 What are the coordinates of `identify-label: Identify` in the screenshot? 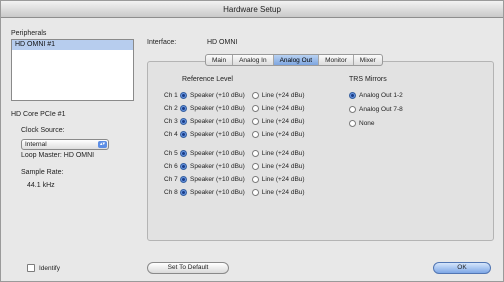 It's located at (49, 268).